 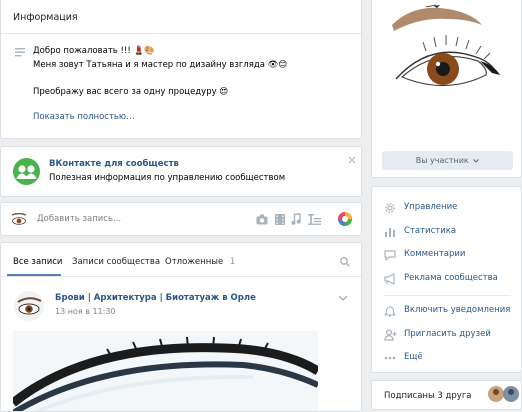 What do you see at coordinates (94, 51) in the screenshot?
I see `info-line-1: Добро пожаловать !!! 💄🎨` at bounding box center [94, 51].